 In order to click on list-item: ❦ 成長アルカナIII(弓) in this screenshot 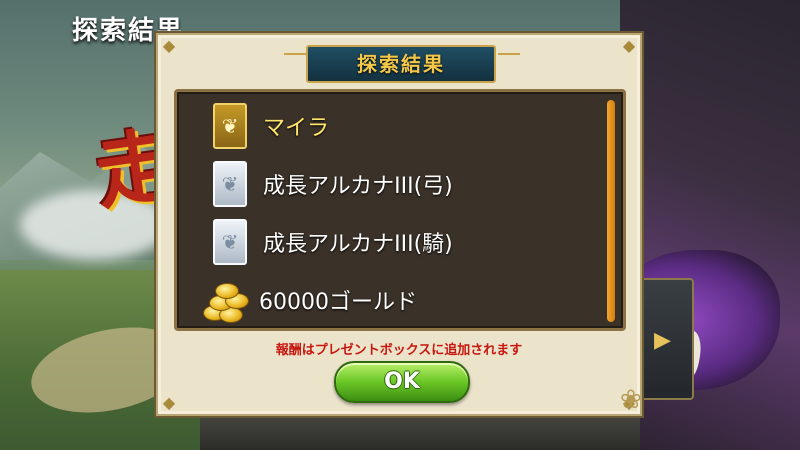, I will do `click(403, 184)`.